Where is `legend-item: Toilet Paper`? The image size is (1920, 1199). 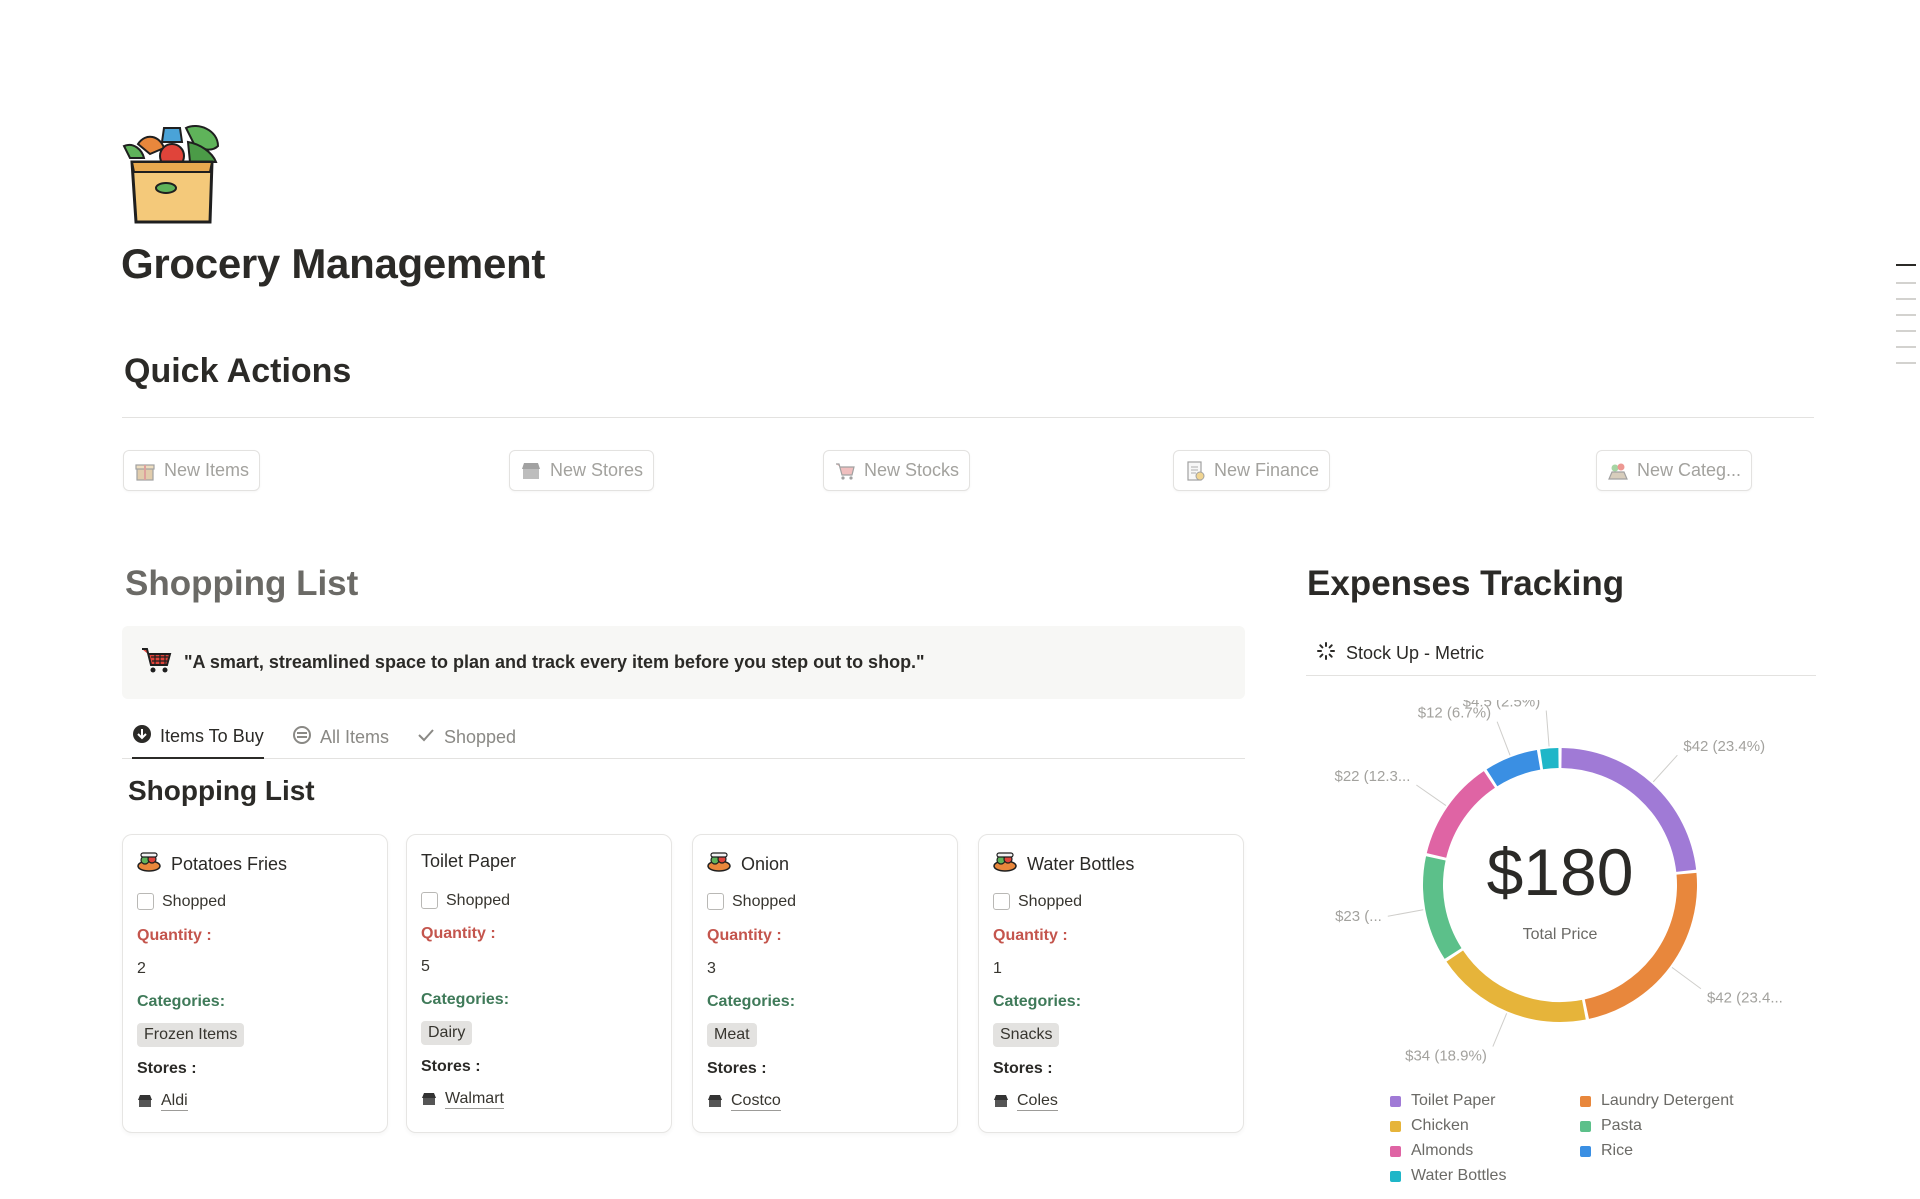 legend-item: Toilet Paper is located at coordinates (1443, 1101).